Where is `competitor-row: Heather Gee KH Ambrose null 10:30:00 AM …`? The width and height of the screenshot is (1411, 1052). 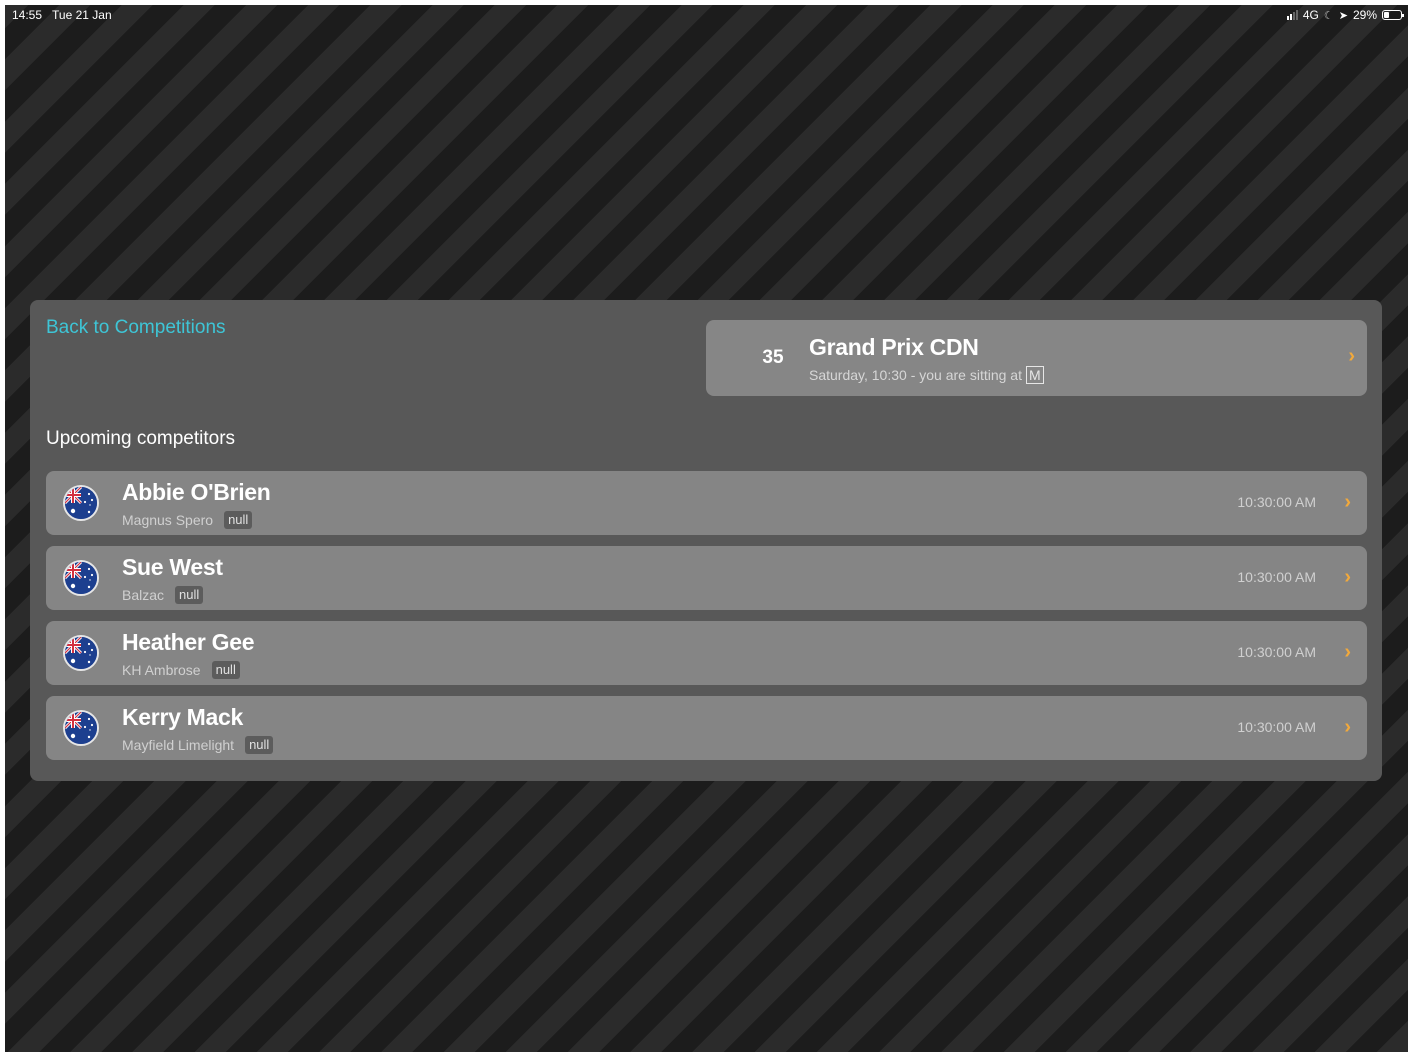 competitor-row: Heather Gee KH Ambrose null 10:30:00 AM … is located at coordinates (706, 653).